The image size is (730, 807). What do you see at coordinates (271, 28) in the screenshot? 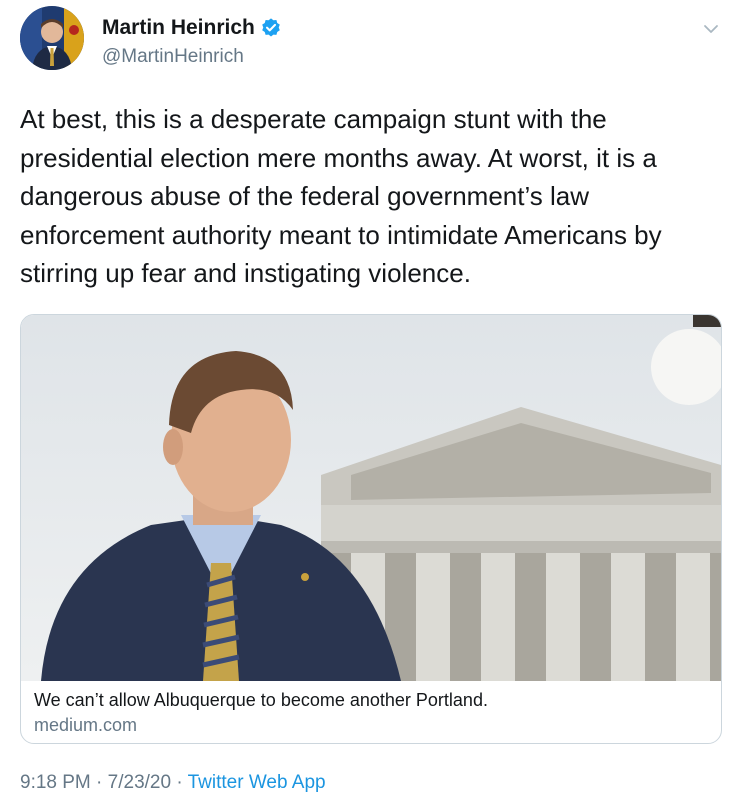
I see `verified-badge-icon` at bounding box center [271, 28].